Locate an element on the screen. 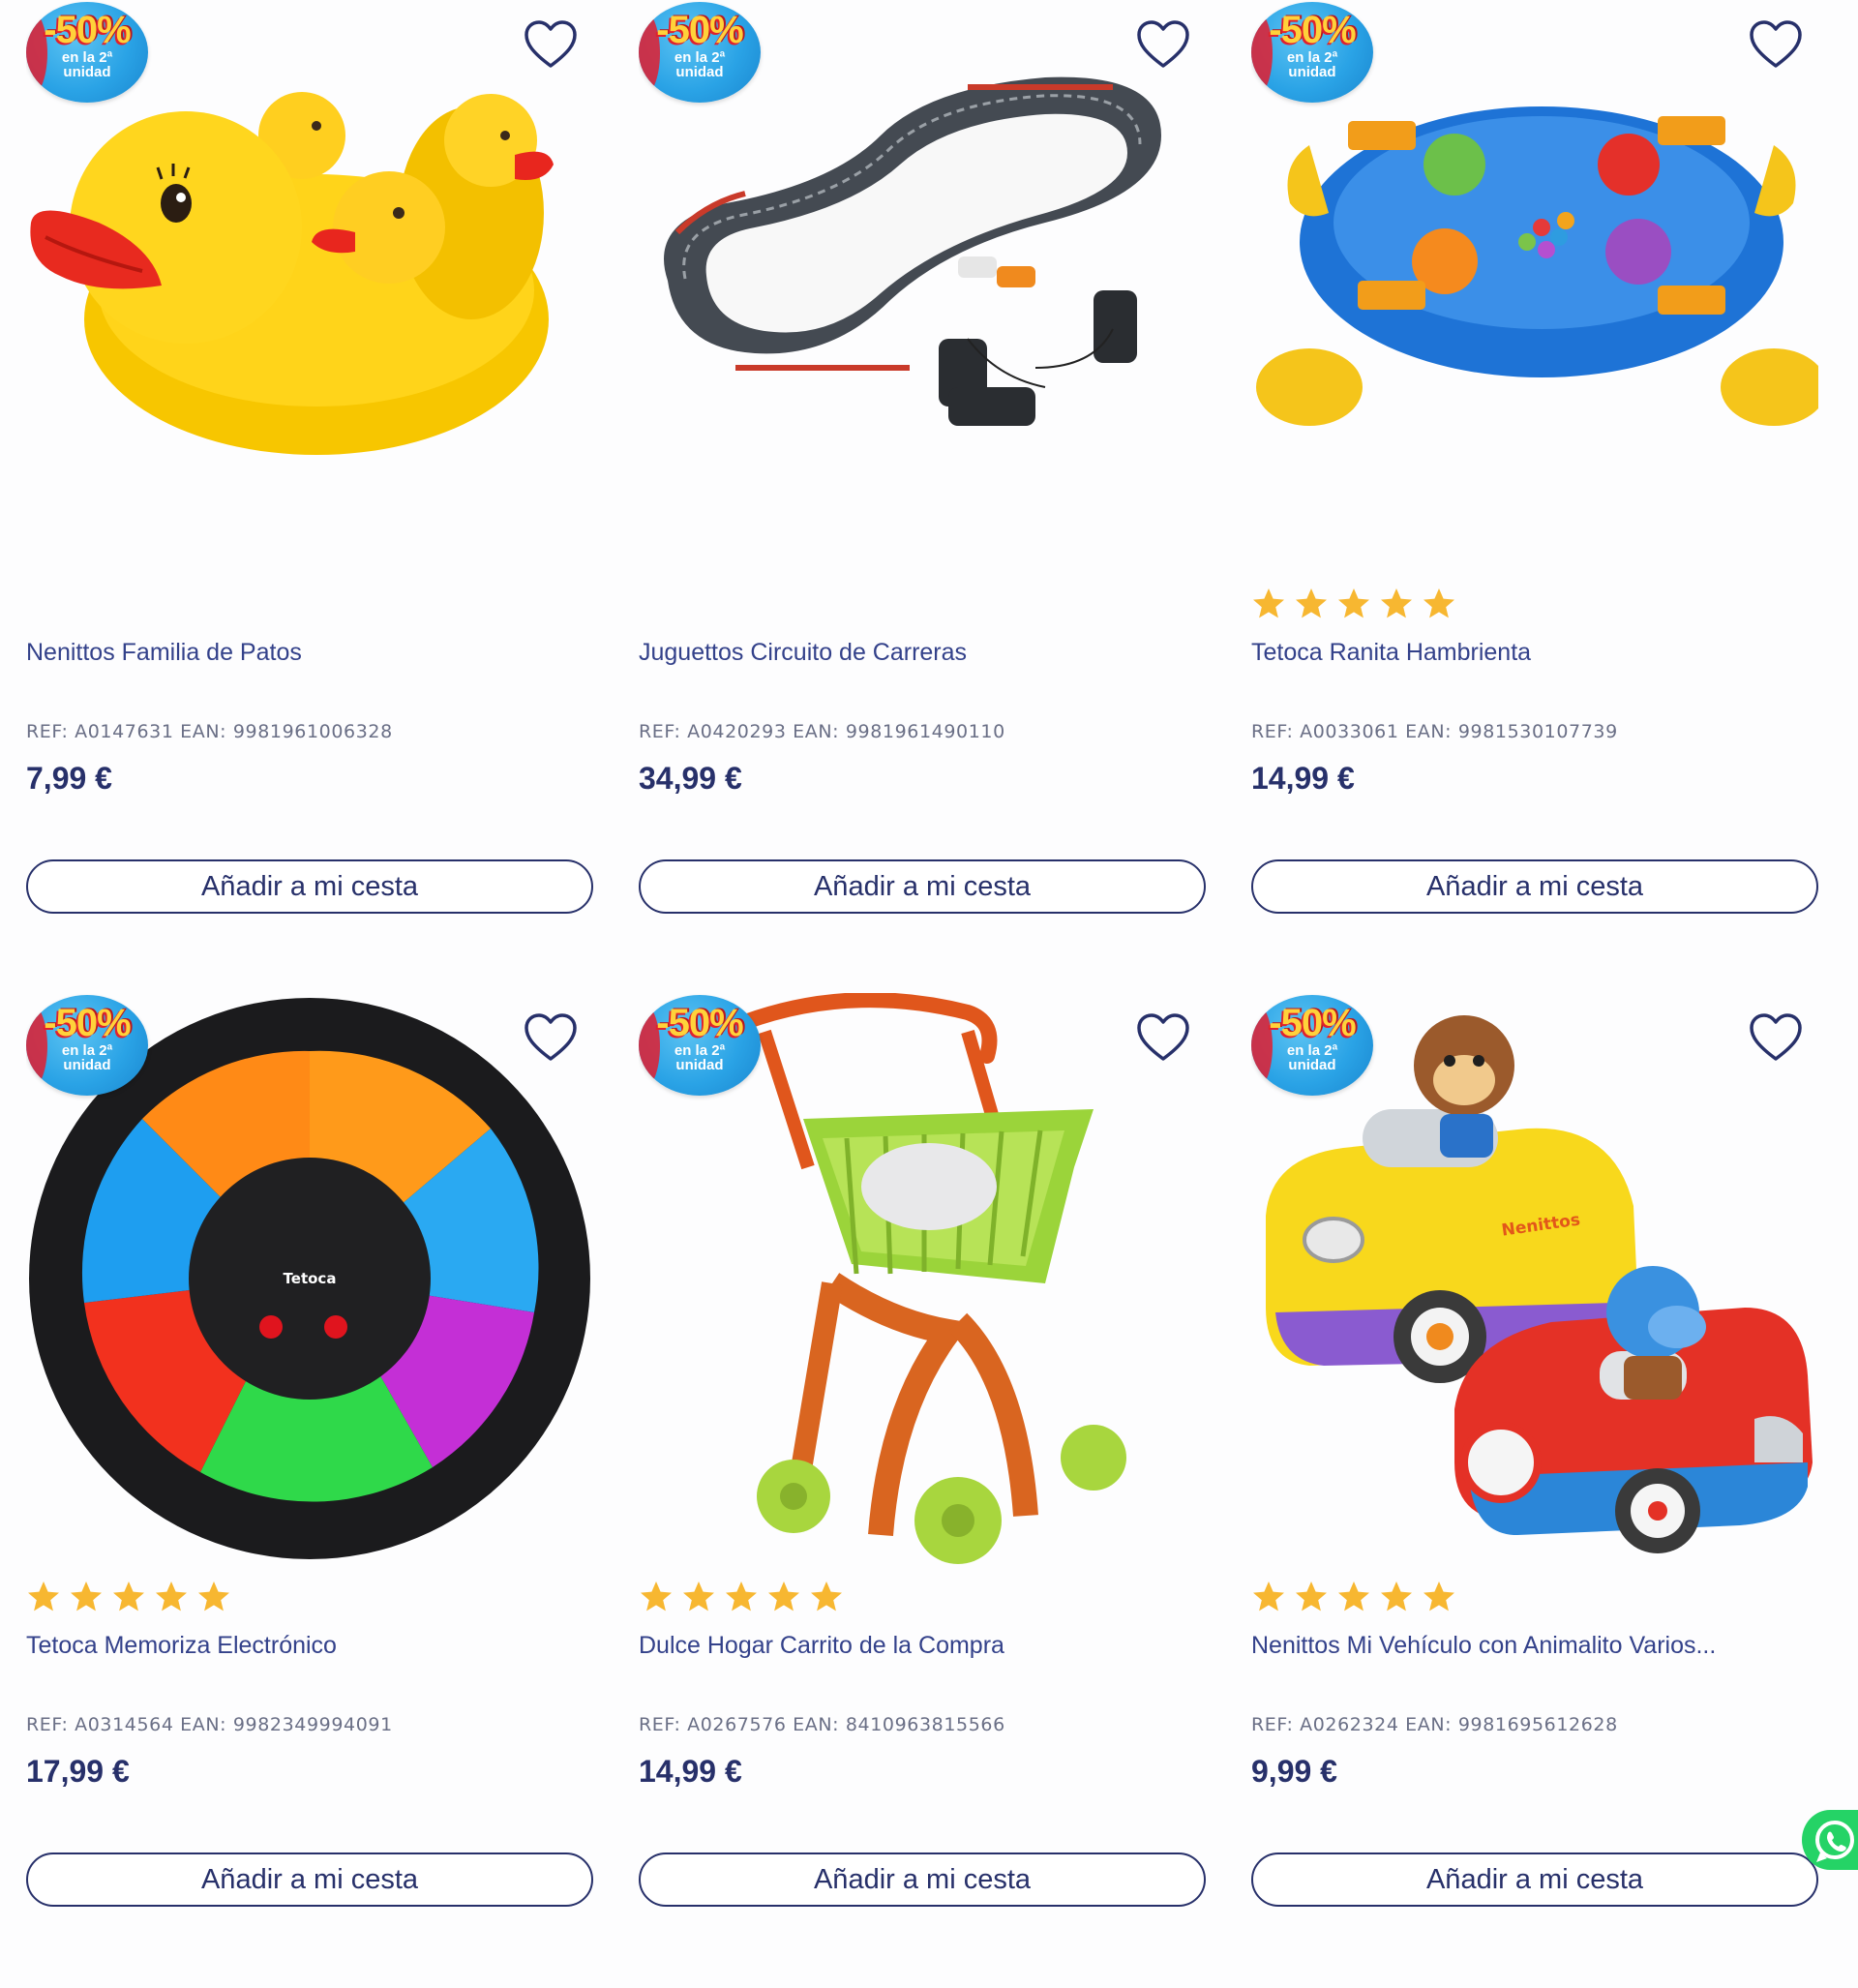 This screenshot has width=1858, height=1988. product-image: Tetoca -50% en la 2ª unidad is located at coordinates (309, 1278).